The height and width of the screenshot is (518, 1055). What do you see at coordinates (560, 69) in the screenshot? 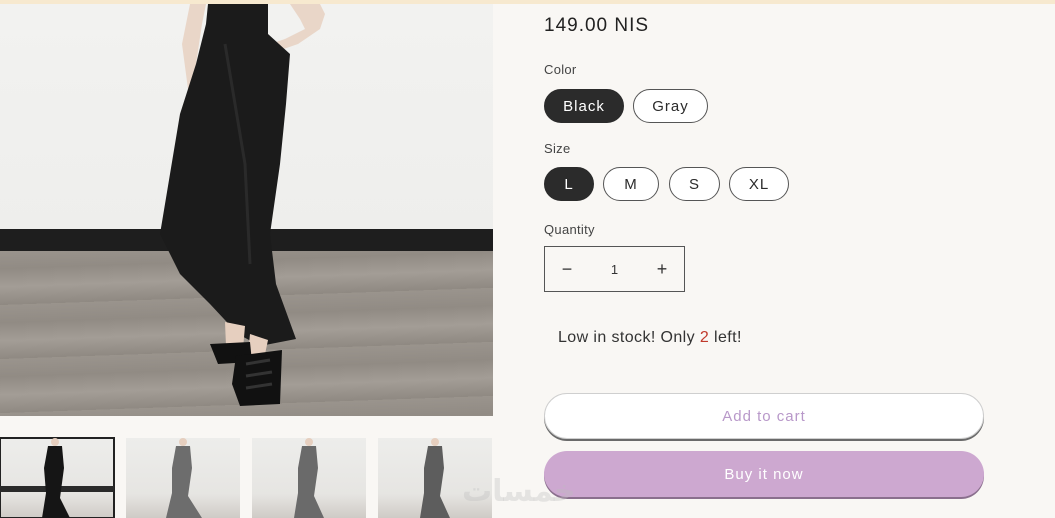
I see `color-label: Color` at bounding box center [560, 69].